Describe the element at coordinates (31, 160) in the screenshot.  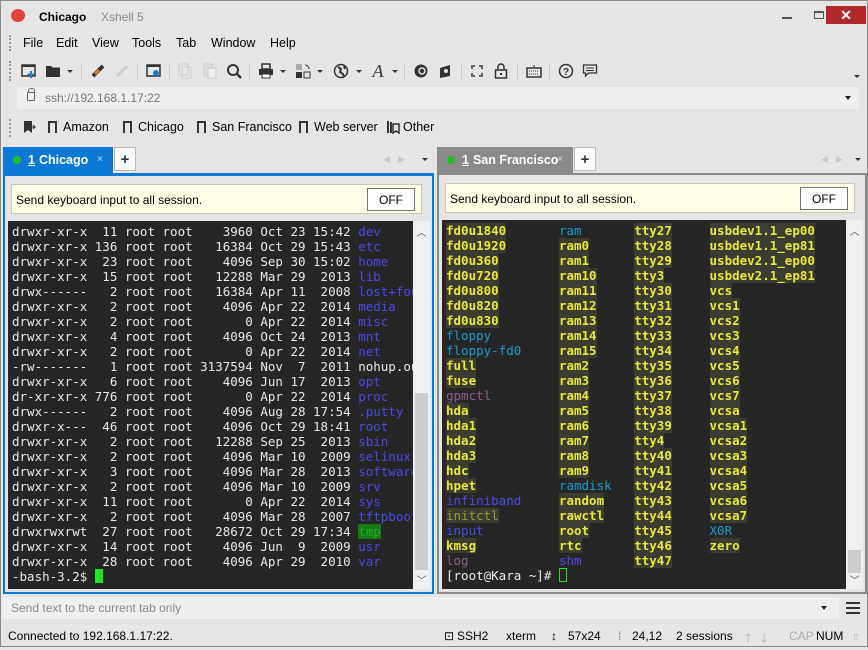
I see `tab-number: 1` at that location.